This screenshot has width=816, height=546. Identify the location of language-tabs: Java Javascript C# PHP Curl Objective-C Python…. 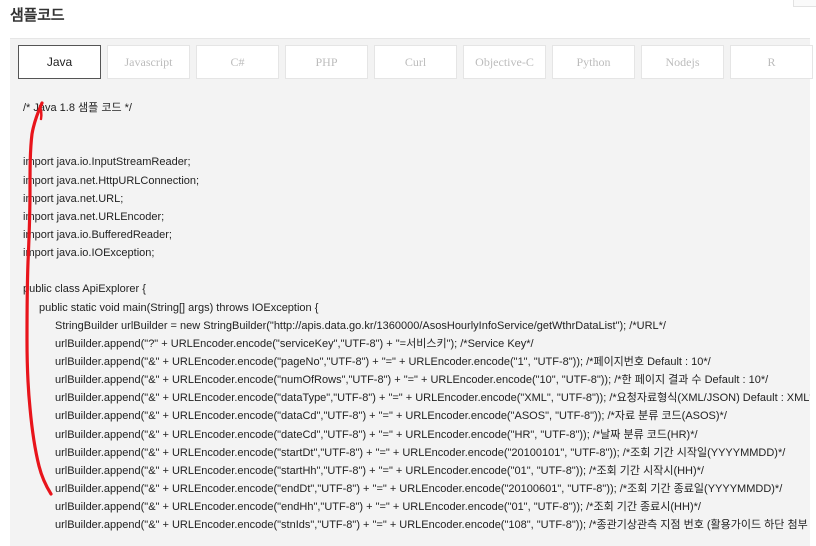
(415, 62).